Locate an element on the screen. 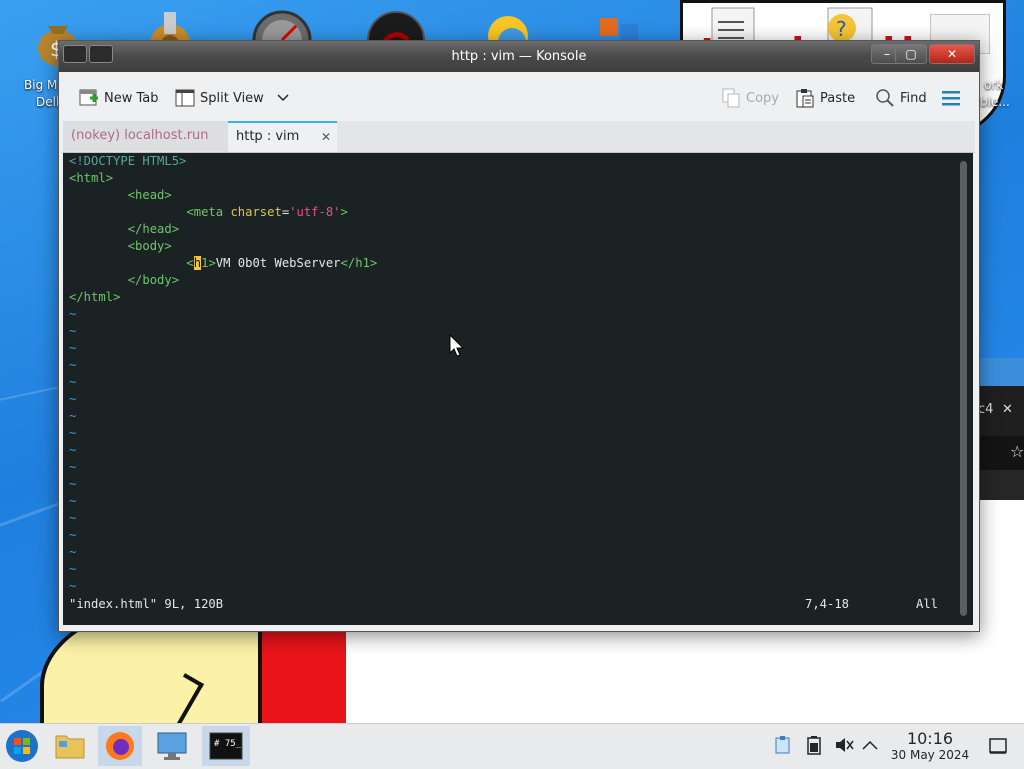  find-button: Find is located at coordinates (901, 98).